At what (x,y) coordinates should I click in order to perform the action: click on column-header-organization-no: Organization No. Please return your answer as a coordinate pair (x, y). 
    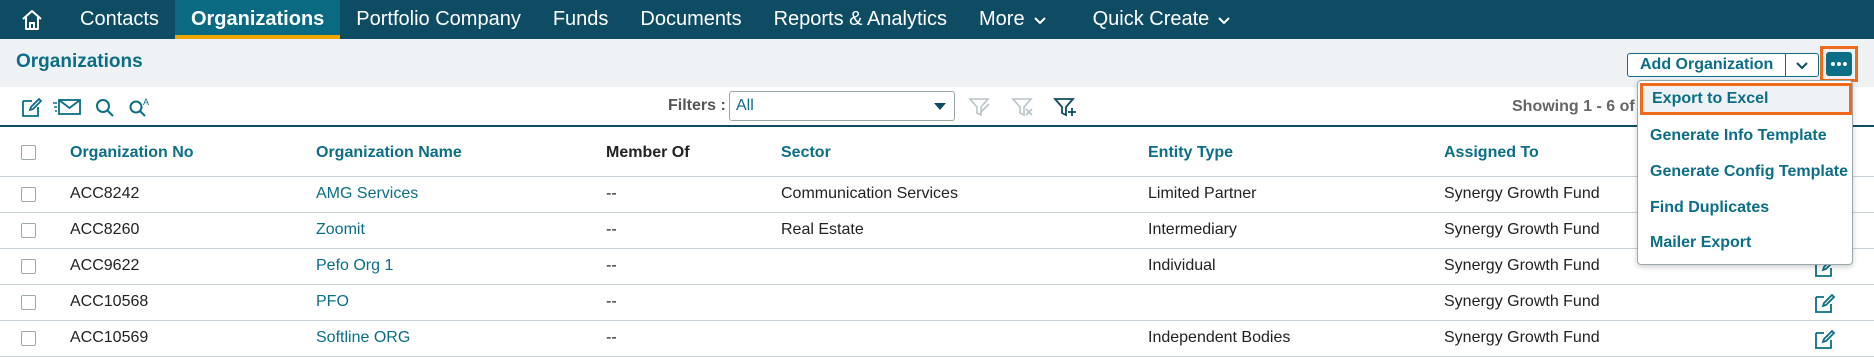
    Looking at the image, I should click on (132, 153).